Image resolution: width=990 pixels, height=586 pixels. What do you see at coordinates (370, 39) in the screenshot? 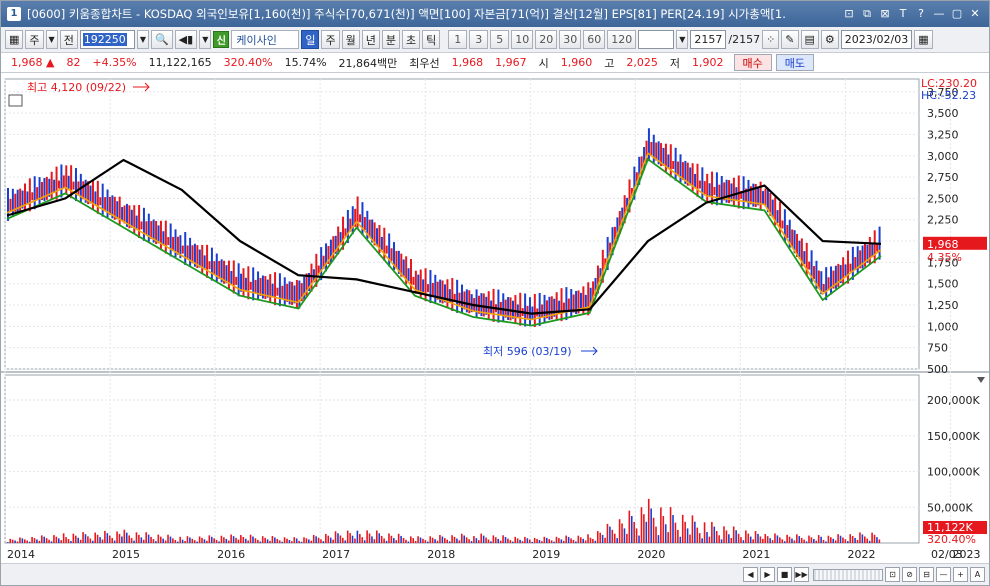
I see `period-year: 년` at bounding box center [370, 39].